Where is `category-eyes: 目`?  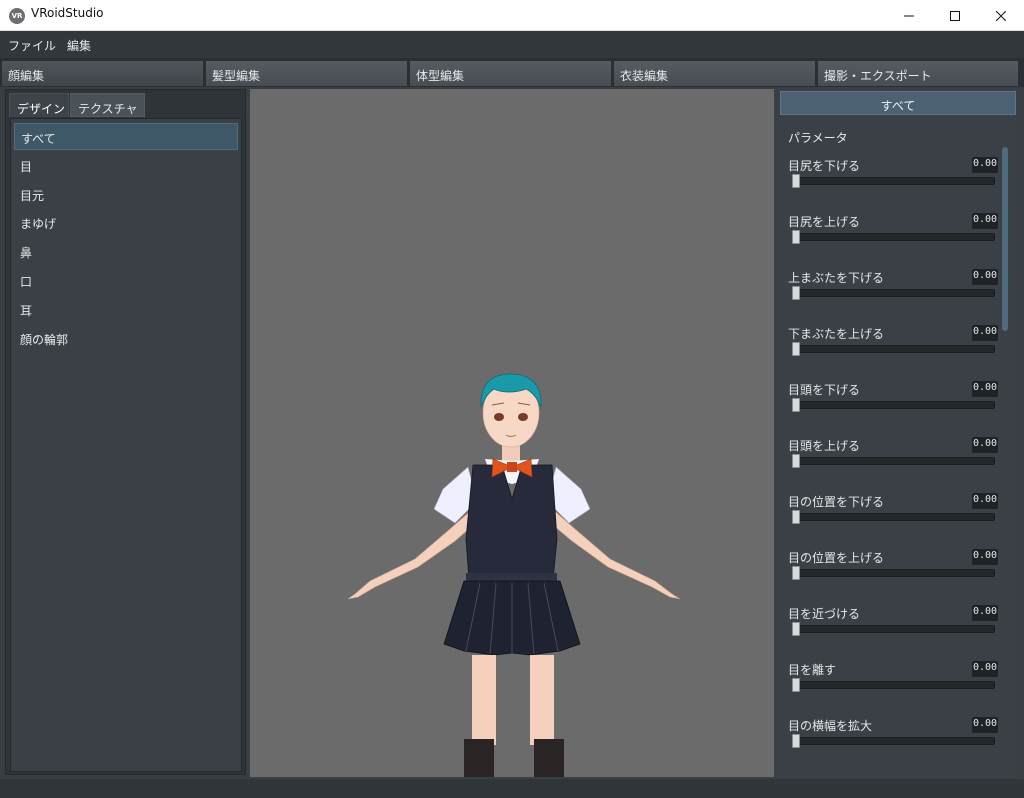 category-eyes: 目 is located at coordinates (126, 165).